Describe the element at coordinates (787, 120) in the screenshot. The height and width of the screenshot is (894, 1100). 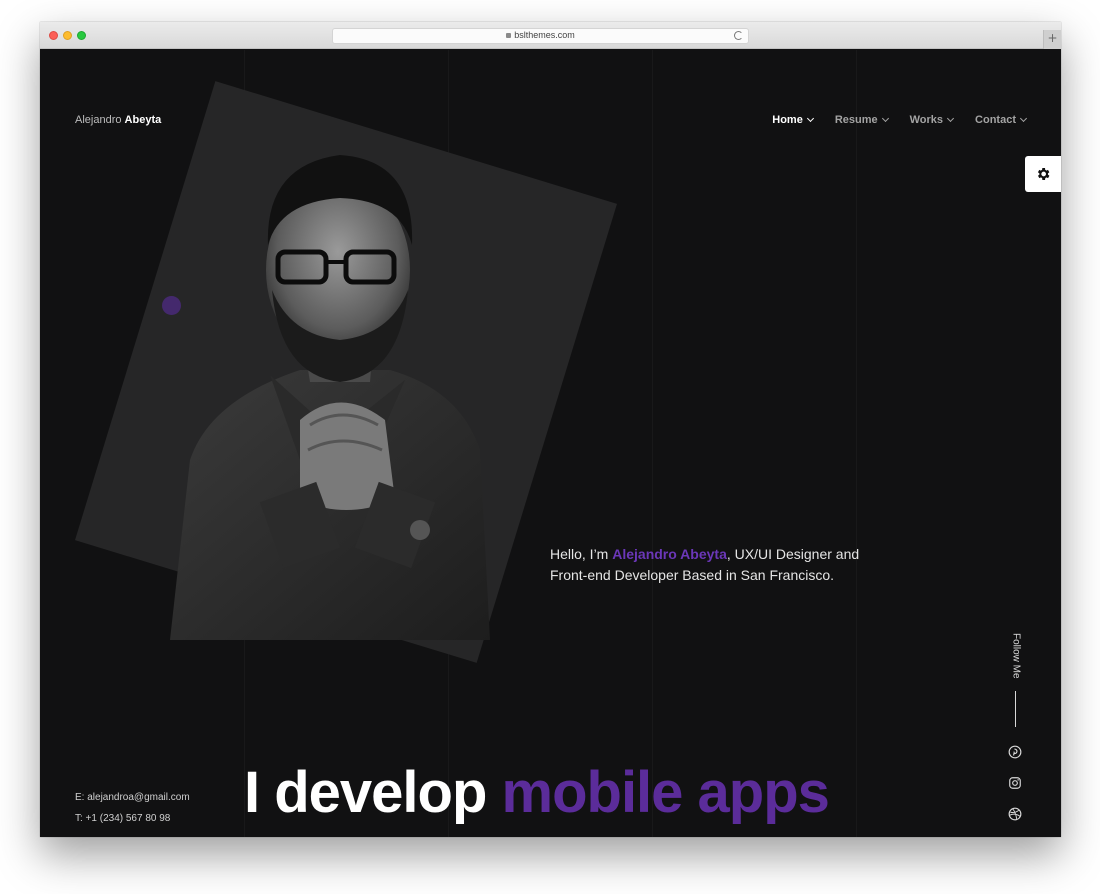
I see `nav-label: Home` at that location.